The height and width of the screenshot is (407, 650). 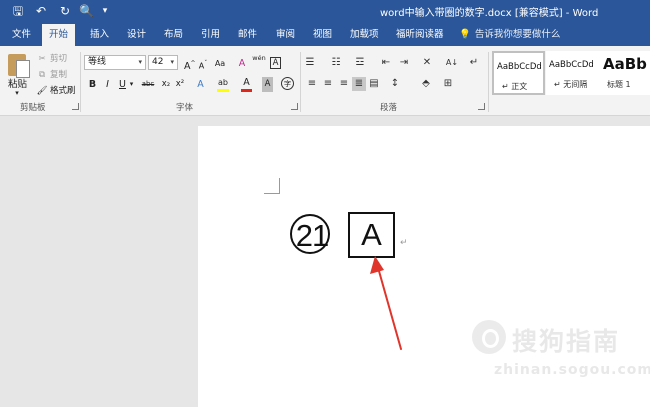 I want to click on character-shading-button: A, so click(x=267, y=84).